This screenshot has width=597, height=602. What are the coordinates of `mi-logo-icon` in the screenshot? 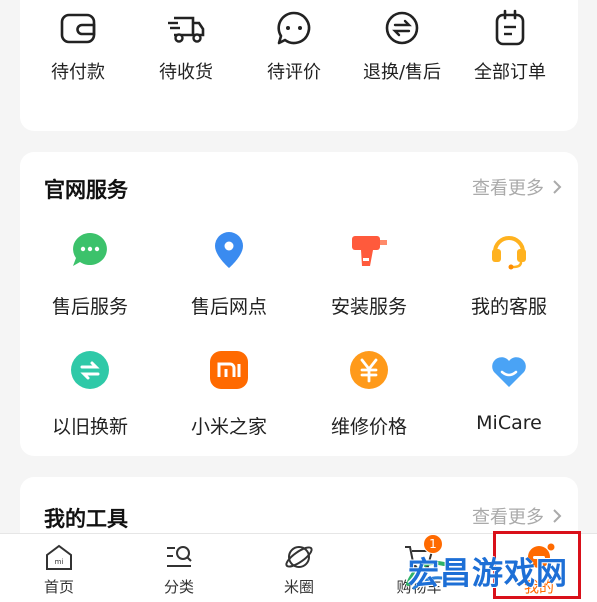 It's located at (229, 370).